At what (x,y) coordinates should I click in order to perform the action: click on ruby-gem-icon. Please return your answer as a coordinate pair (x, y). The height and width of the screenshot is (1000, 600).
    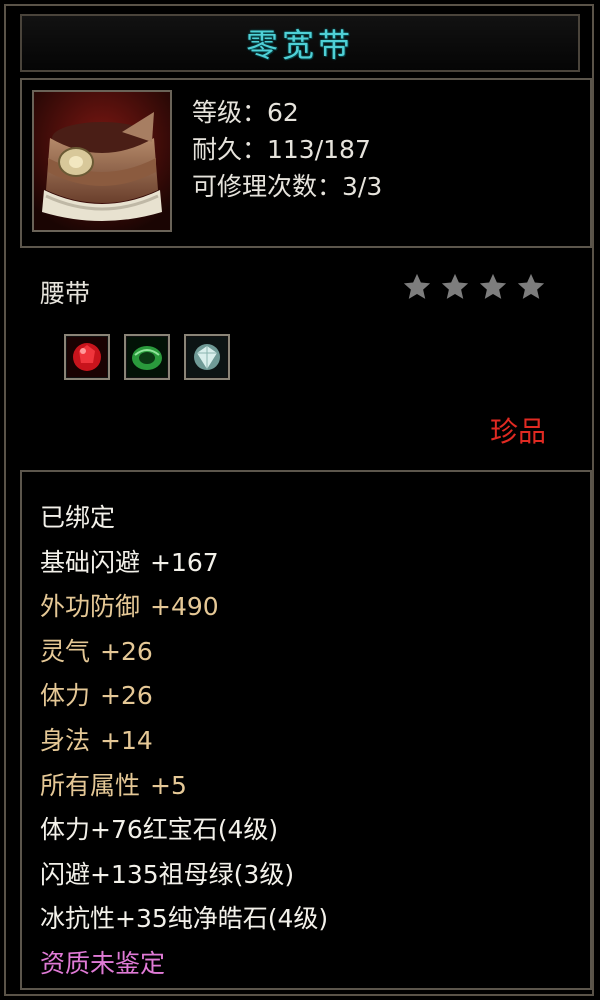
    Looking at the image, I should click on (87, 357).